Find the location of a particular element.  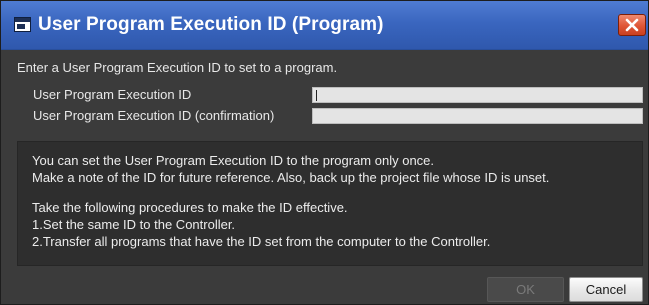

dialog-title: User Program Execution ID (Program) is located at coordinates (211, 24).